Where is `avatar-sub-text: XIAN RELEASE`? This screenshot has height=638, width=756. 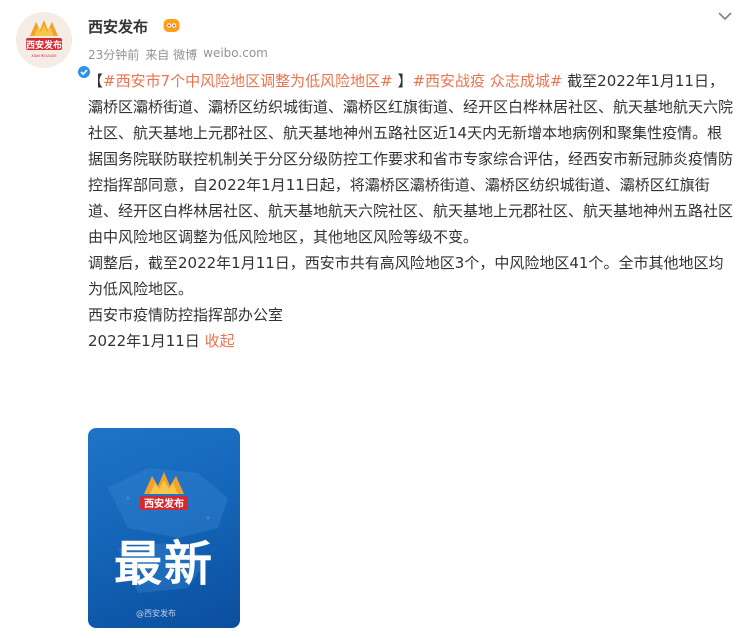 avatar-sub-text: XIAN RELEASE is located at coordinates (43, 56).